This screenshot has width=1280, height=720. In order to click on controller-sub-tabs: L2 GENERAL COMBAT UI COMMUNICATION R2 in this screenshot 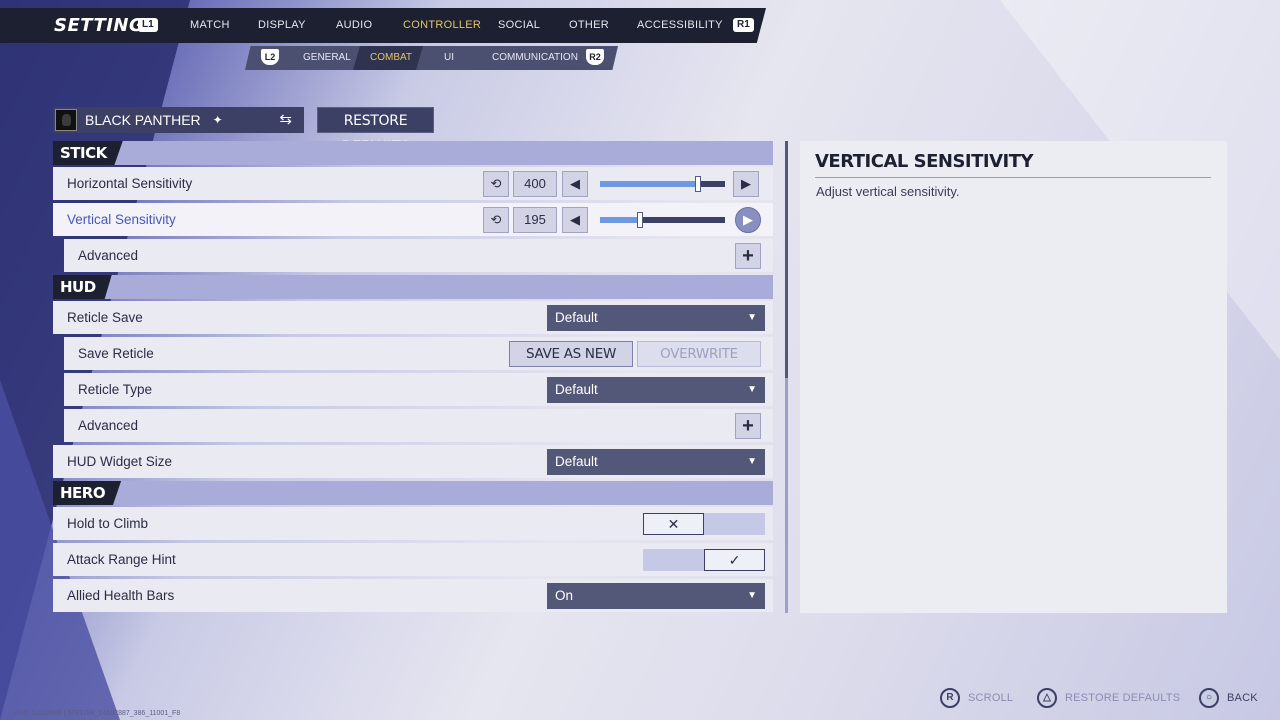, I will do `click(431, 58)`.